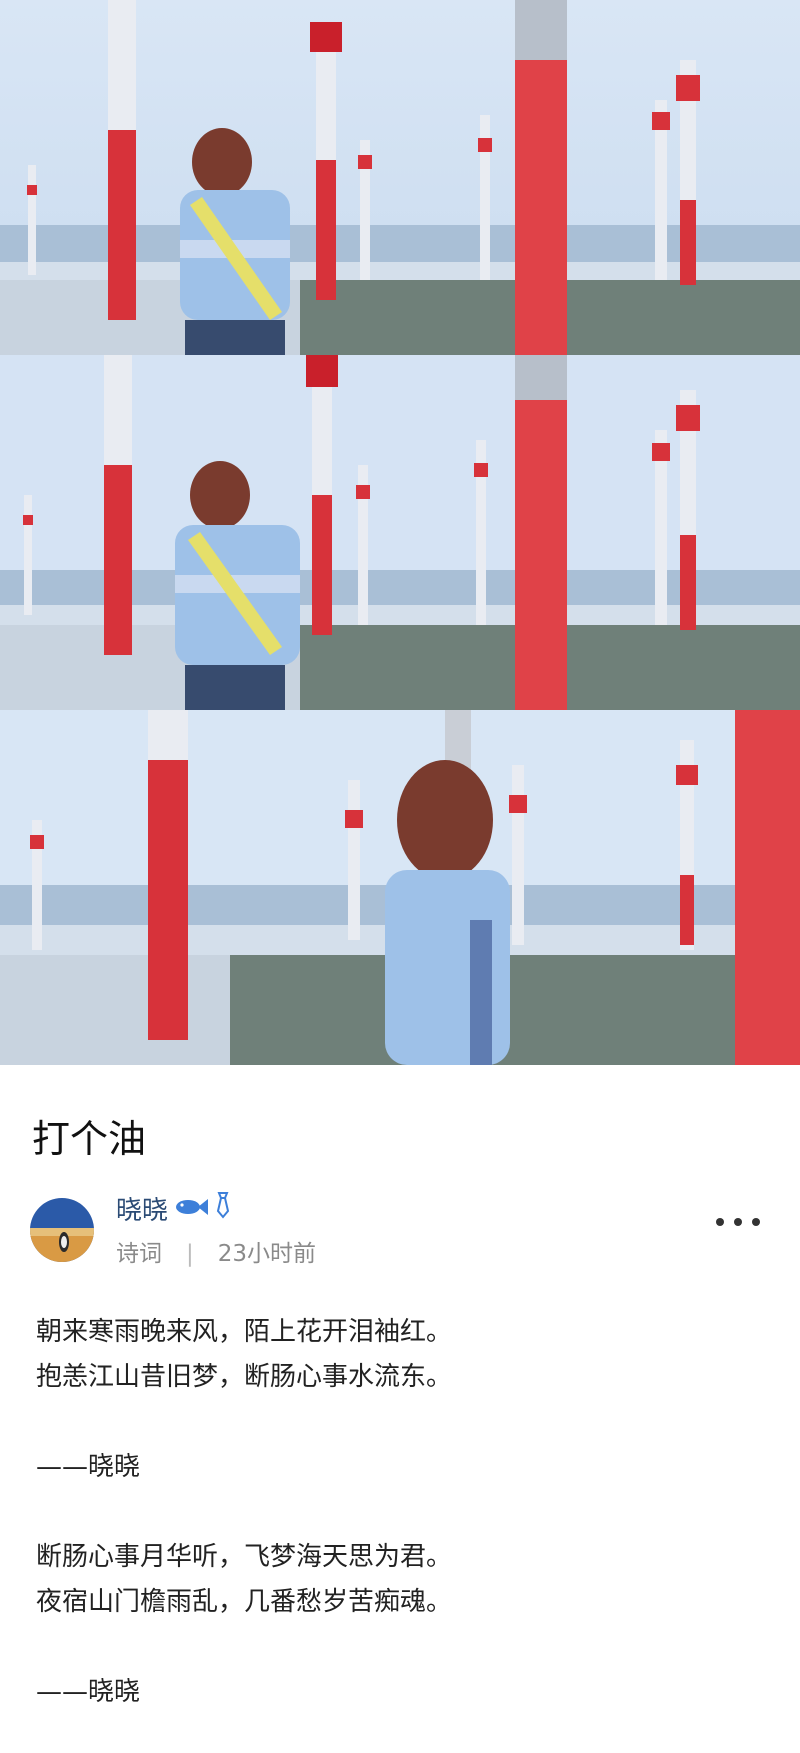  Describe the element at coordinates (62, 1230) in the screenshot. I see `avatar` at that location.